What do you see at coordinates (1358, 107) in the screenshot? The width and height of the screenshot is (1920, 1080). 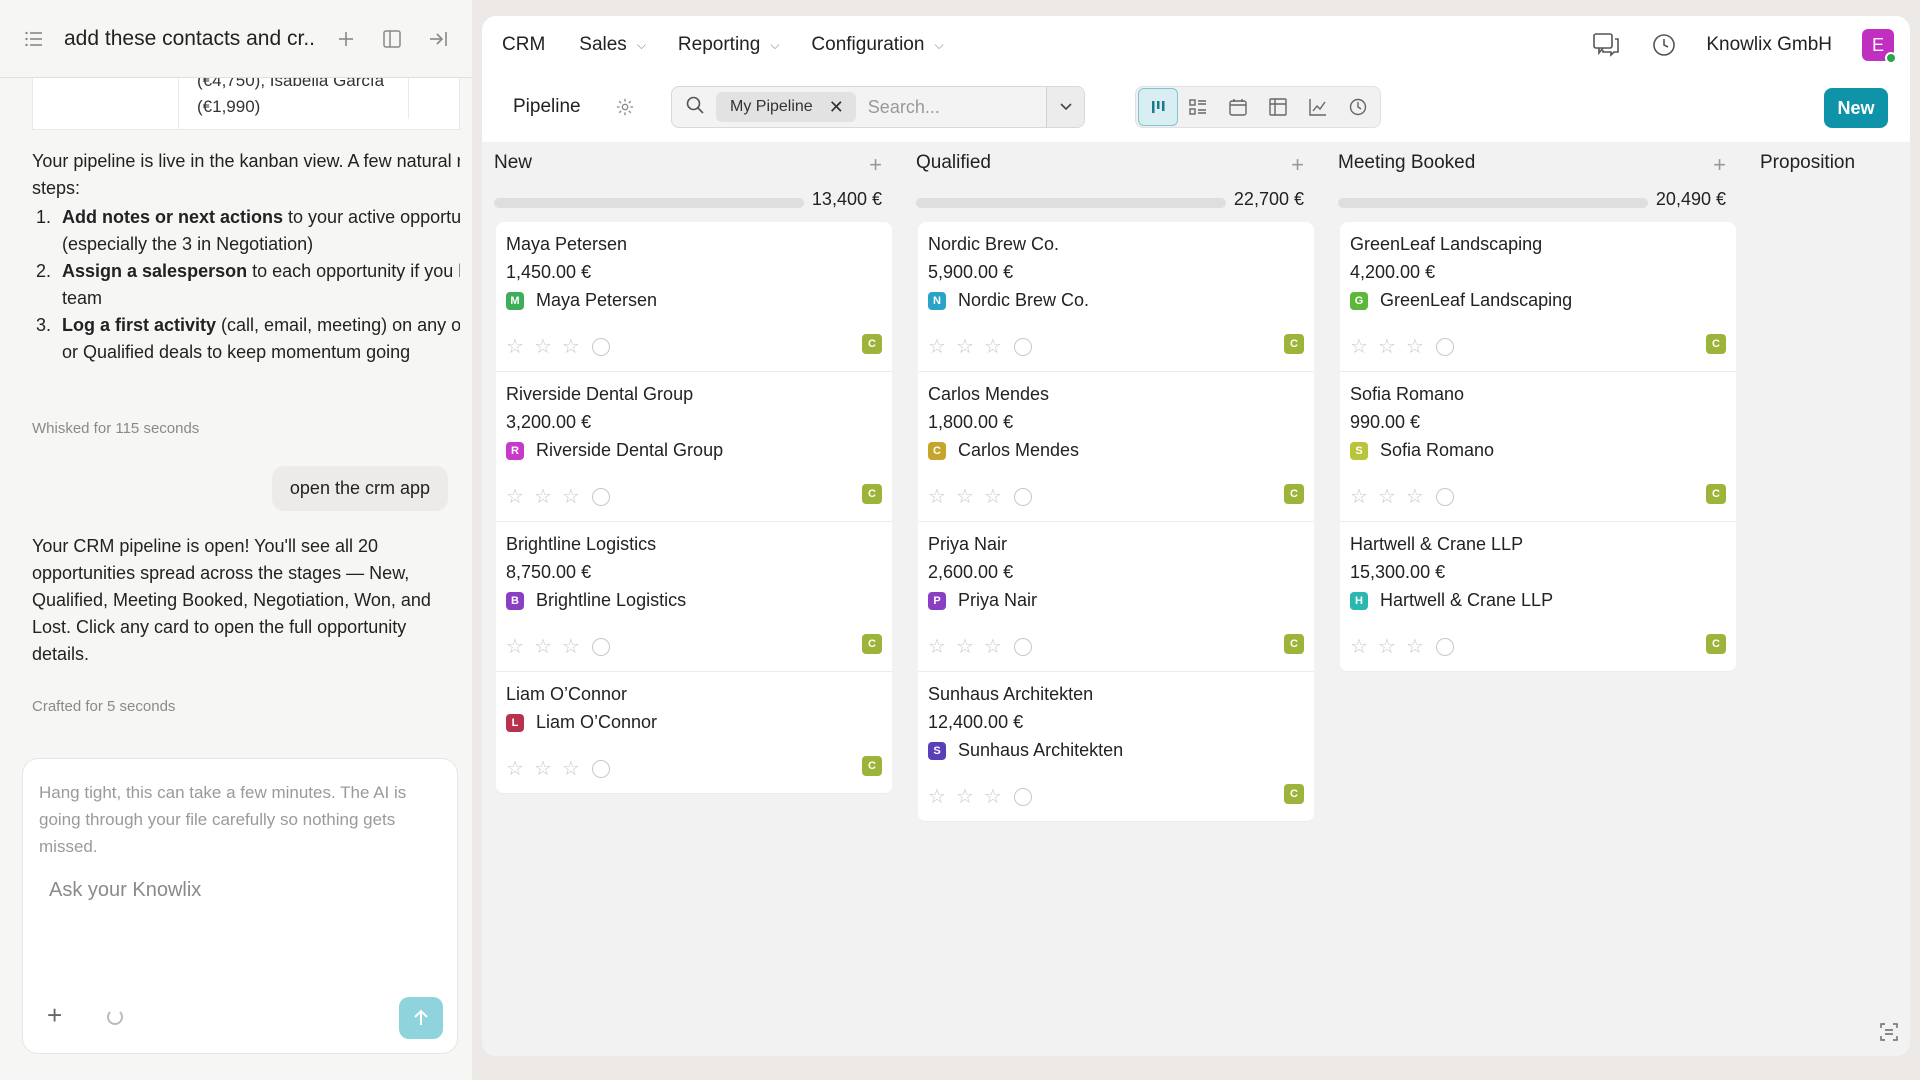 I see `activity-view-icon` at bounding box center [1358, 107].